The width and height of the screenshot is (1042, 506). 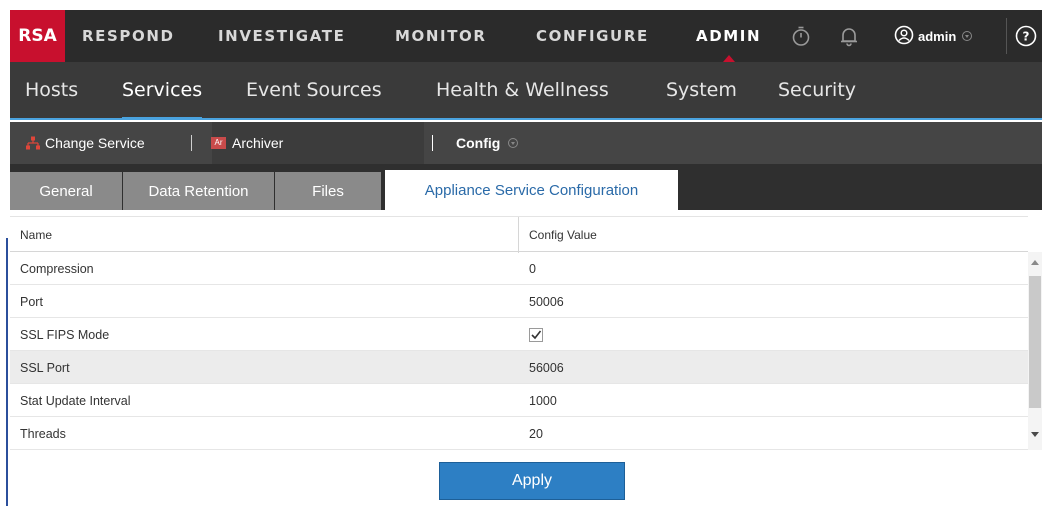 What do you see at coordinates (328, 191) in the screenshot?
I see `tab-files: Files` at bounding box center [328, 191].